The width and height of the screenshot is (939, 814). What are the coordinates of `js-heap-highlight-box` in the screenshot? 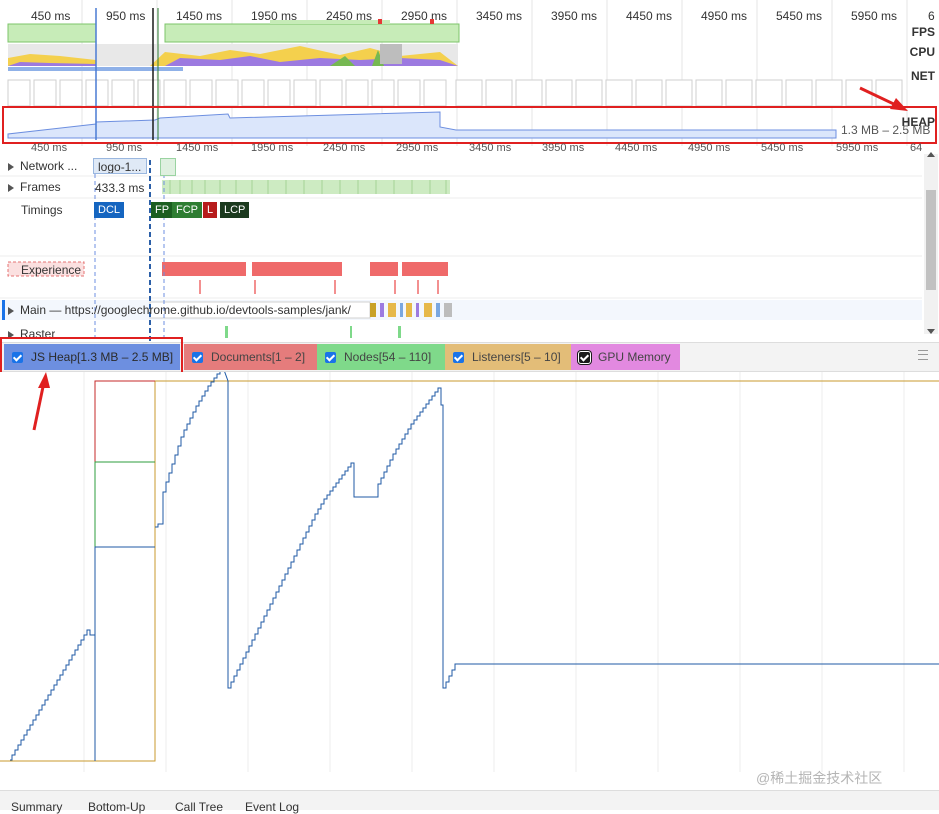 It's located at (91, 356).